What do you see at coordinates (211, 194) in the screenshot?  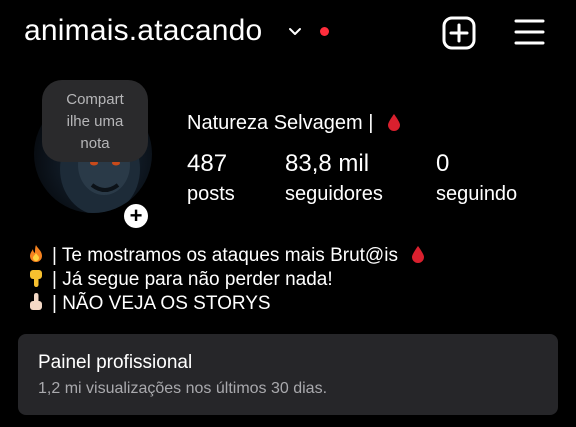 I see `stat-label: posts` at bounding box center [211, 194].